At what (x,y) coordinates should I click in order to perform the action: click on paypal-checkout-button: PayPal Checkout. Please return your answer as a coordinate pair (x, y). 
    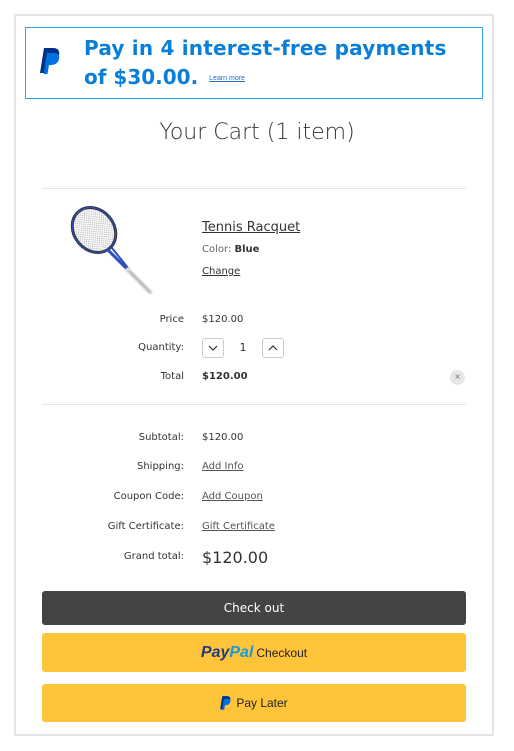
    Looking at the image, I should click on (254, 652).